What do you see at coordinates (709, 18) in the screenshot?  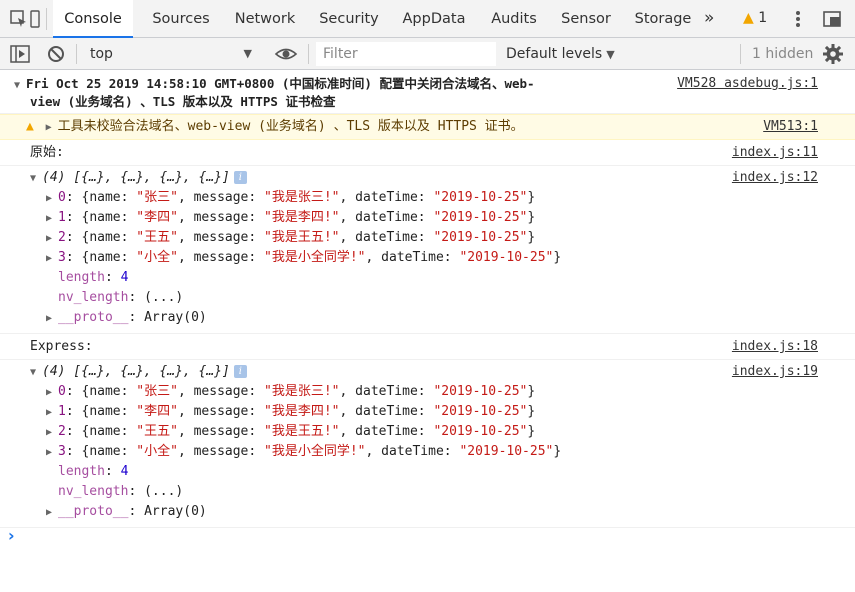 I see `more-tabs-button: »` at bounding box center [709, 18].